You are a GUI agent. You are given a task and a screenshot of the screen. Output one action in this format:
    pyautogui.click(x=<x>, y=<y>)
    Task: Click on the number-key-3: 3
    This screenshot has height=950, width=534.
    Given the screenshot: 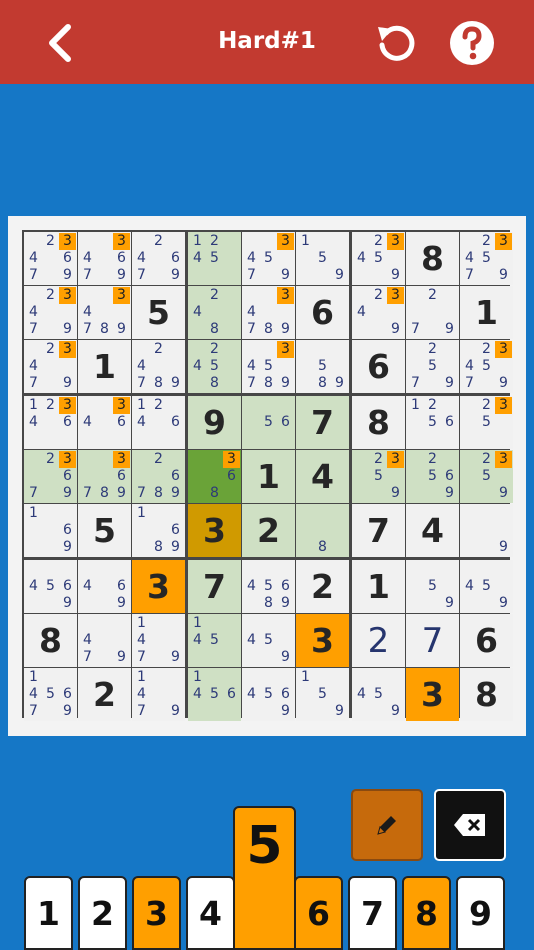 What is the action you would take?
    pyautogui.click(x=156, y=913)
    